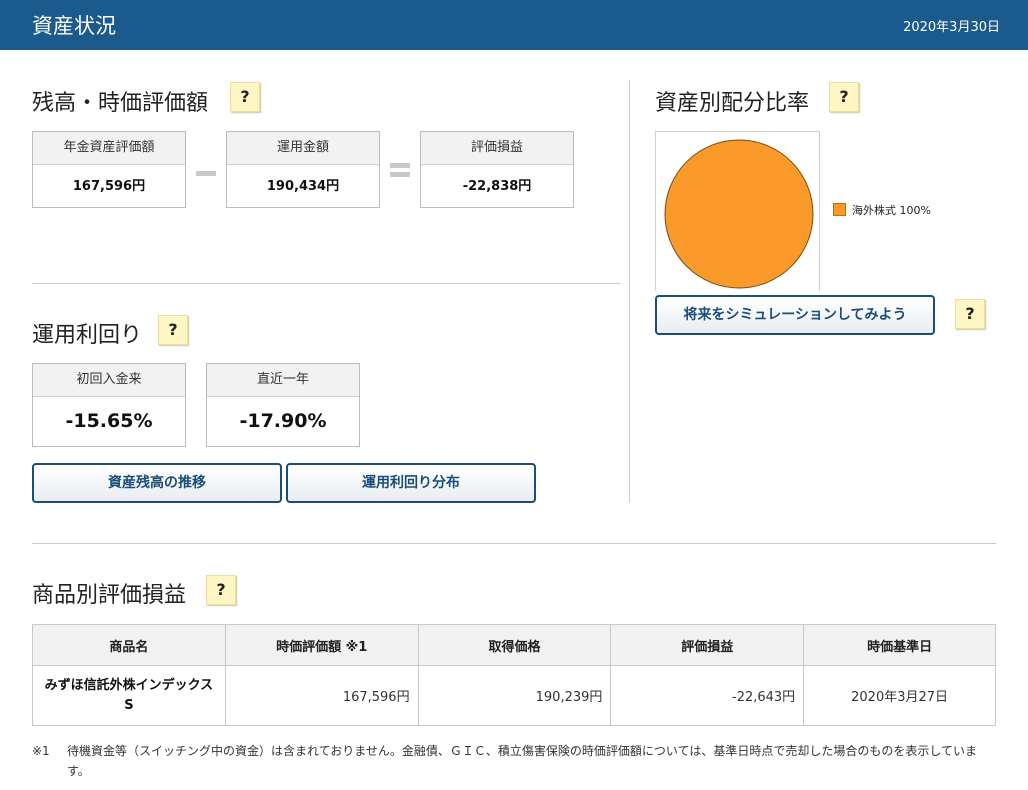 Image resolution: width=1028 pixels, height=790 pixels. What do you see at coordinates (514, 543) in the screenshot?
I see `products-divider` at bounding box center [514, 543].